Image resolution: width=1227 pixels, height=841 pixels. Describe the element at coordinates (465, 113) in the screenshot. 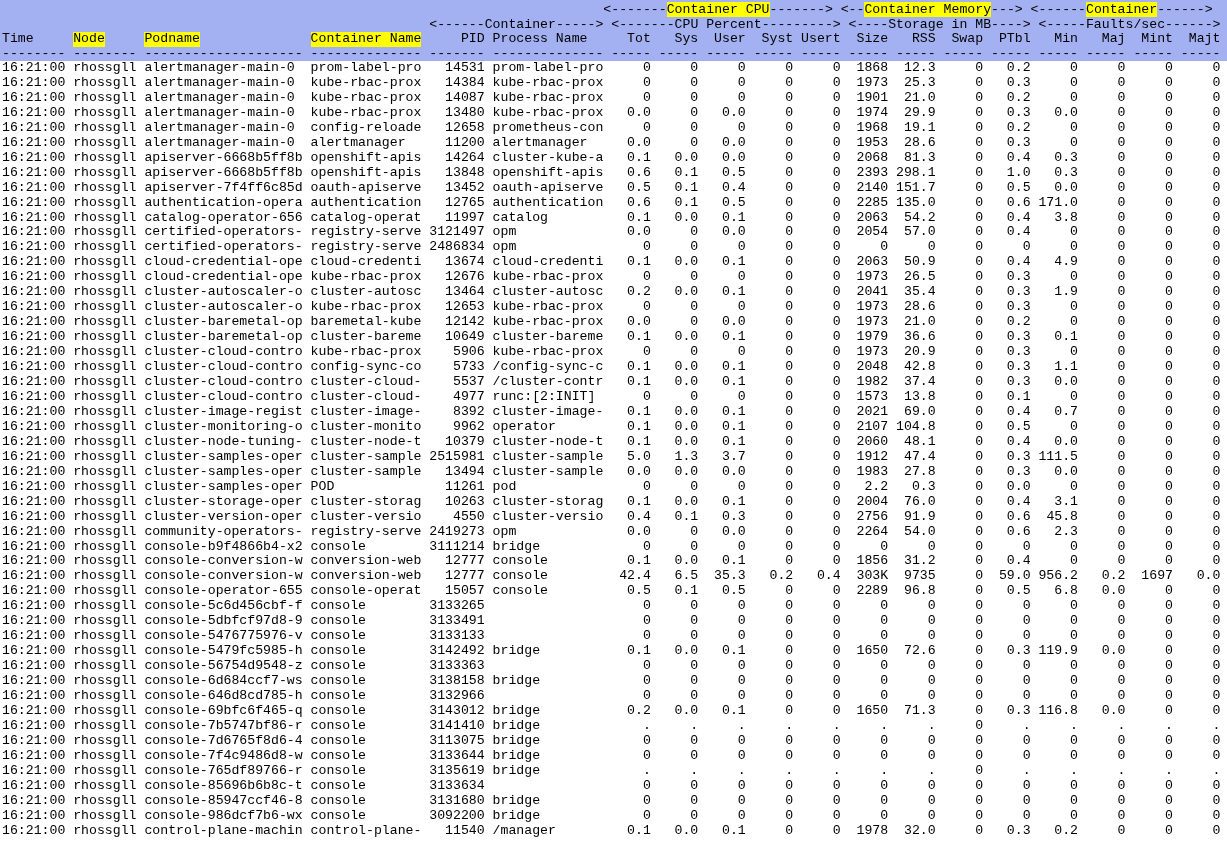

I see `table-cell: 13480` at that location.